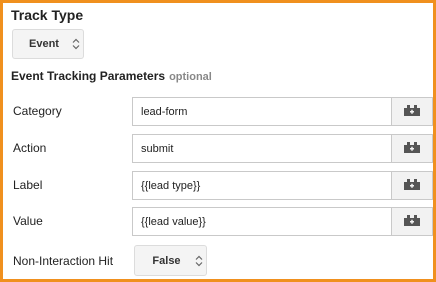 The width and height of the screenshot is (436, 282). I want to click on category-variable-button, so click(412, 111).